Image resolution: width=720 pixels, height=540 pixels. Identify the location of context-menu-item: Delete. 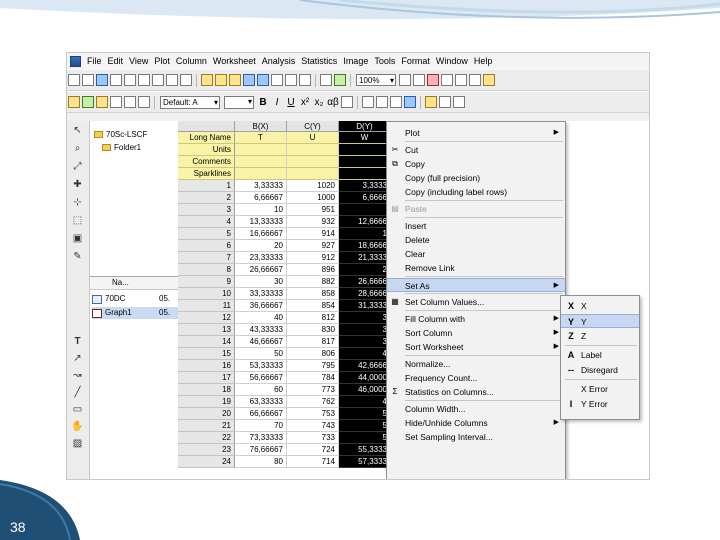
(476, 240).